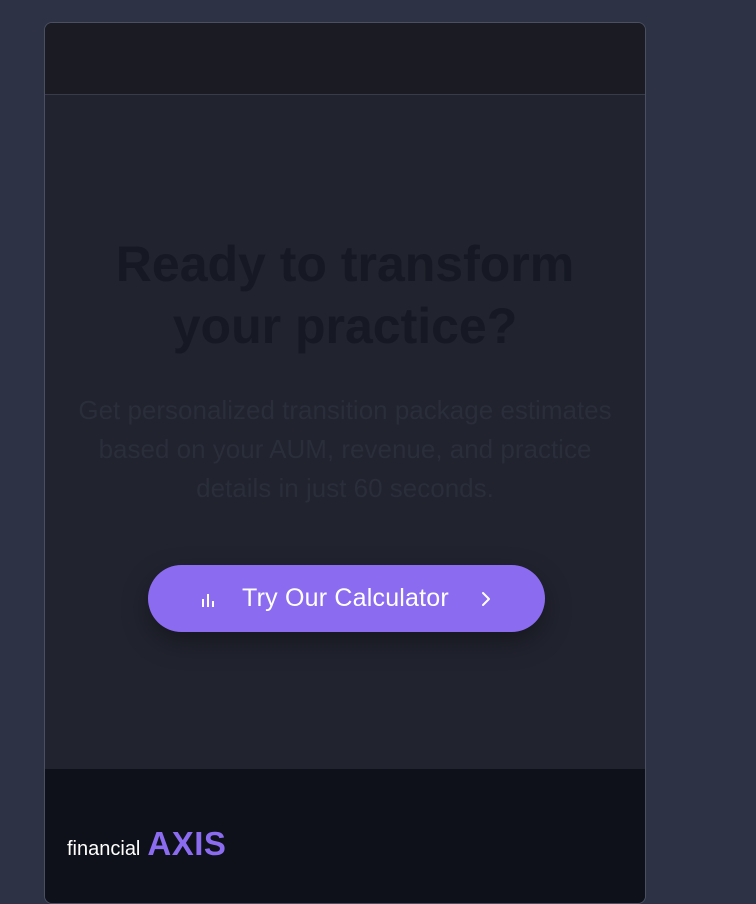  What do you see at coordinates (104, 849) in the screenshot?
I see `logo-text-financial: financial` at bounding box center [104, 849].